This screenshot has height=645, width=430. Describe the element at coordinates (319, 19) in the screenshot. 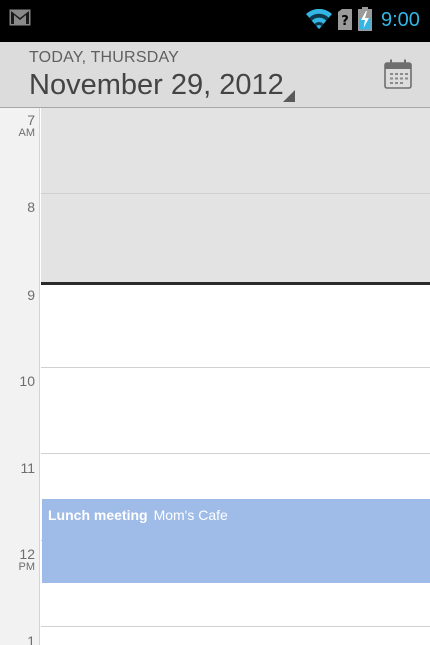

I see `wifi-icon` at that location.